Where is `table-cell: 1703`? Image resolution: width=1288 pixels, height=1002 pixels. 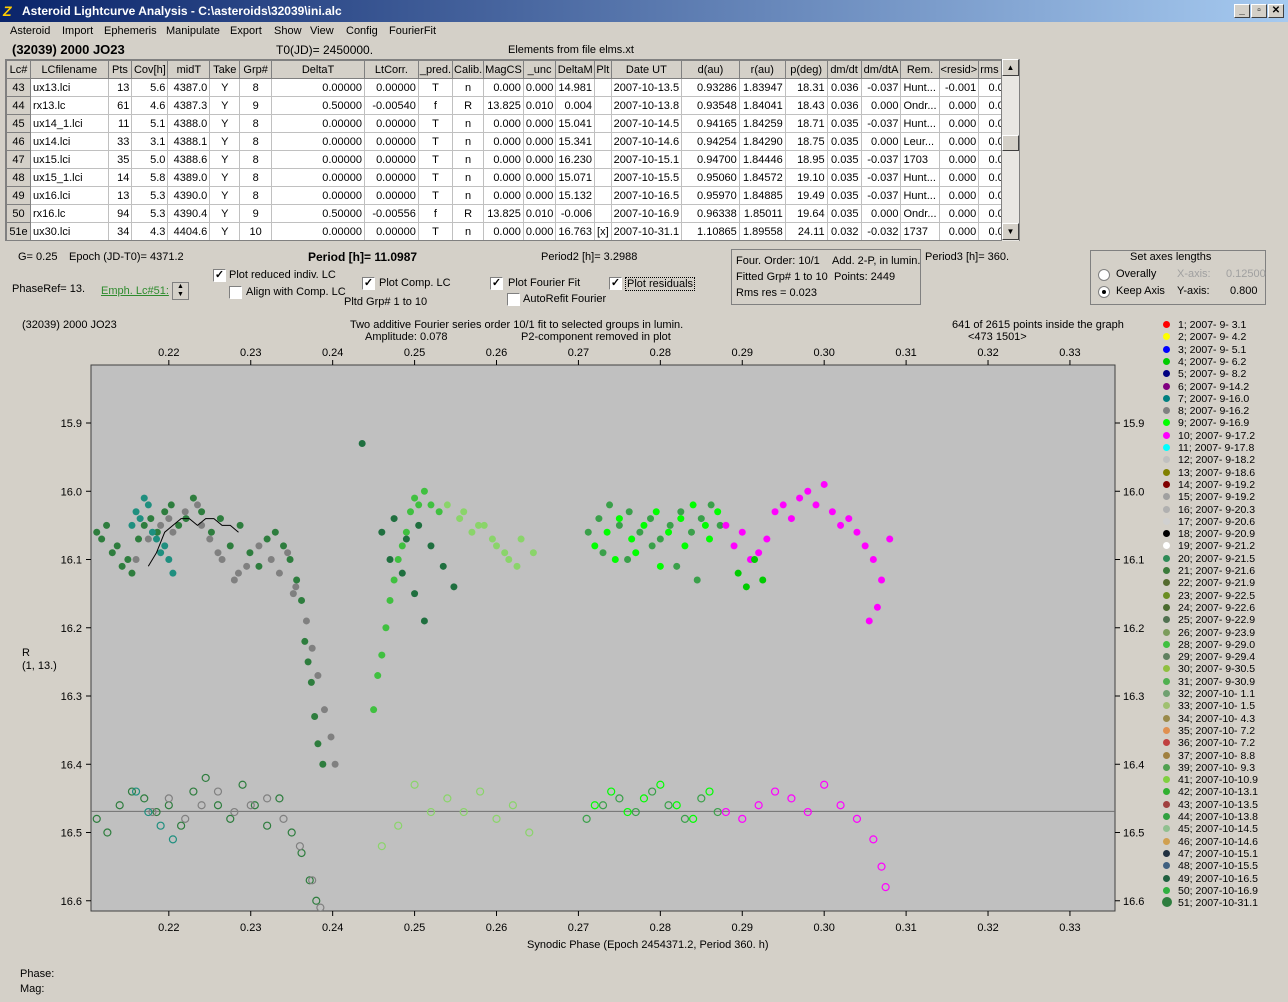
table-cell: 1703 is located at coordinates (920, 159).